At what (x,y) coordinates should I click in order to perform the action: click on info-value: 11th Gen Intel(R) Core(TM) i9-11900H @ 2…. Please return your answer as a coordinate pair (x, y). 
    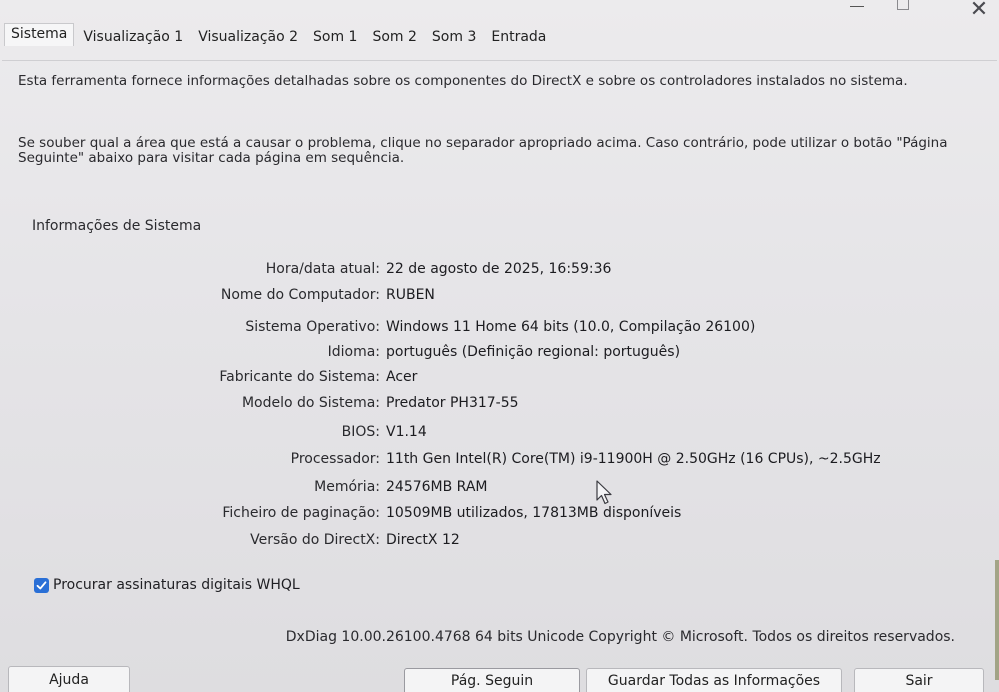
    Looking at the image, I should click on (633, 459).